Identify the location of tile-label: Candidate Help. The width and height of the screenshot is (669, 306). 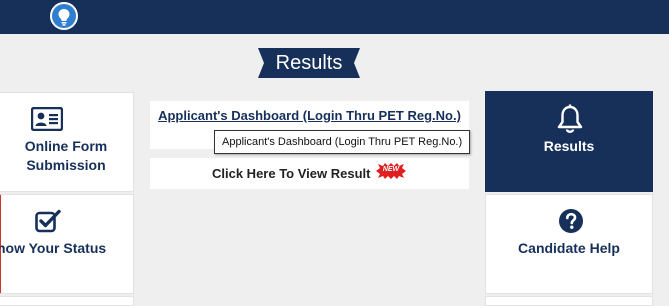
(569, 248).